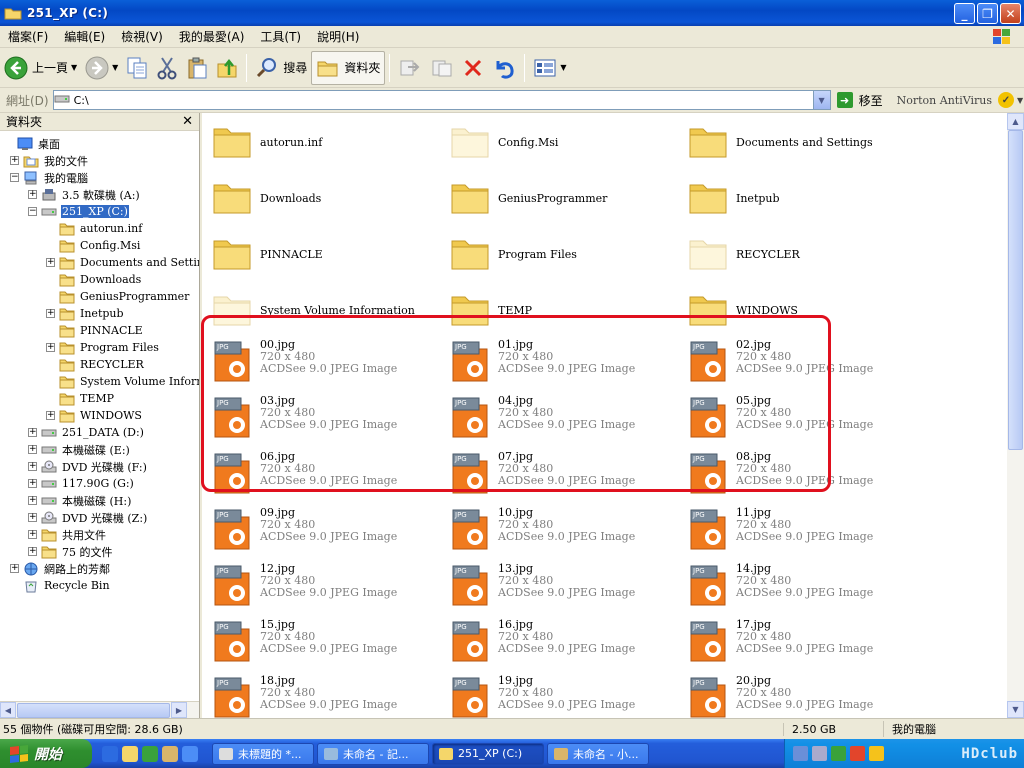 The height and width of the screenshot is (768, 1024). What do you see at coordinates (67, 534) in the screenshot?
I see `tree-item: + 共用文件` at bounding box center [67, 534].